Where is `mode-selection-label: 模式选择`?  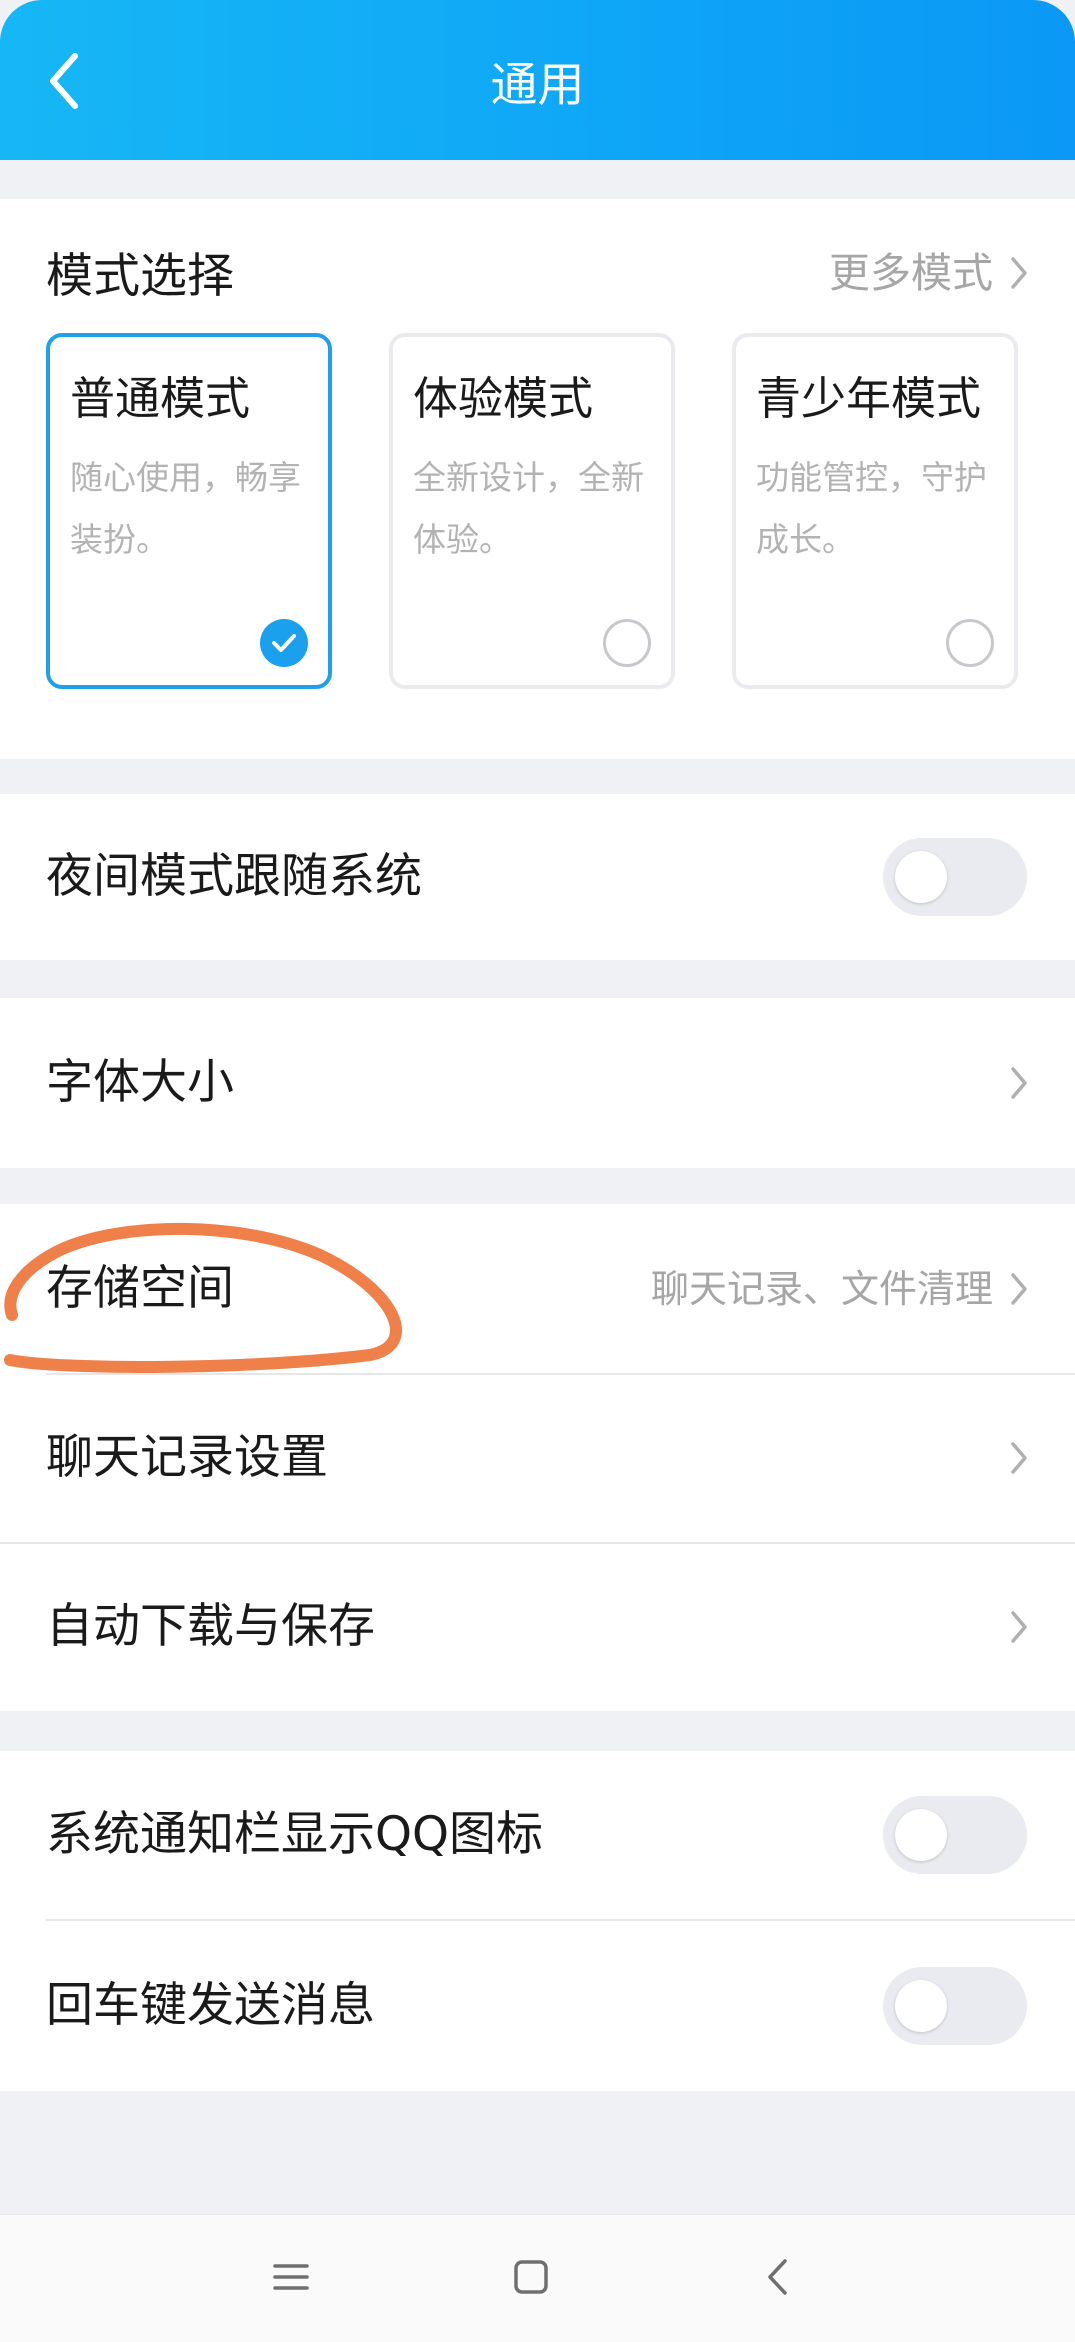 mode-selection-label: 模式选择 is located at coordinates (140, 276).